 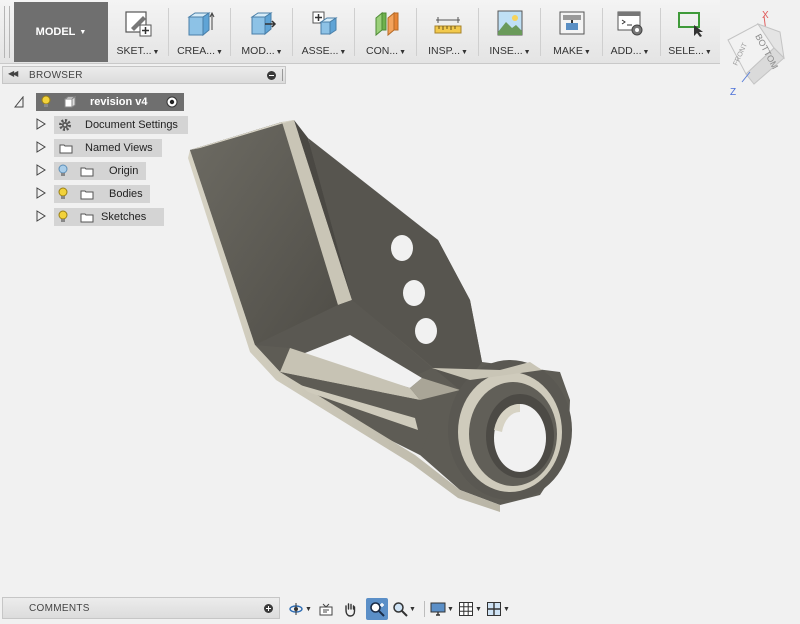 I want to click on zoom-fit-icon, so click(x=400, y=609).